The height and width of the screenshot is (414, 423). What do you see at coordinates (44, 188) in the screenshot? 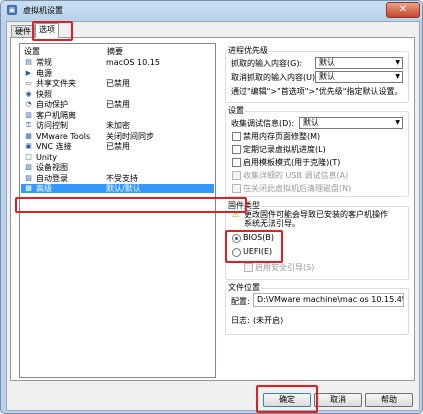
I see `list-item-name: 高级` at bounding box center [44, 188].